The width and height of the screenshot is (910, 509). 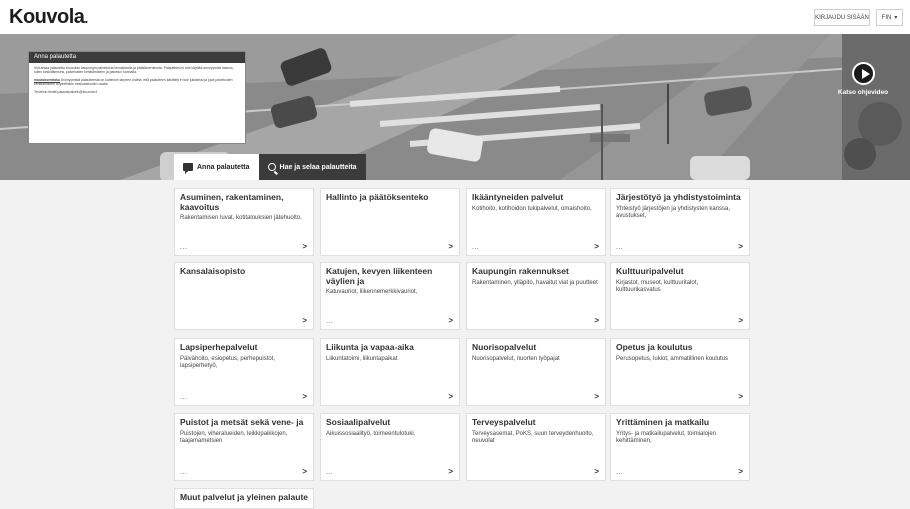 I want to click on card-title: Asuminen, rakentaminen, kaavoitus, so click(x=232, y=202).